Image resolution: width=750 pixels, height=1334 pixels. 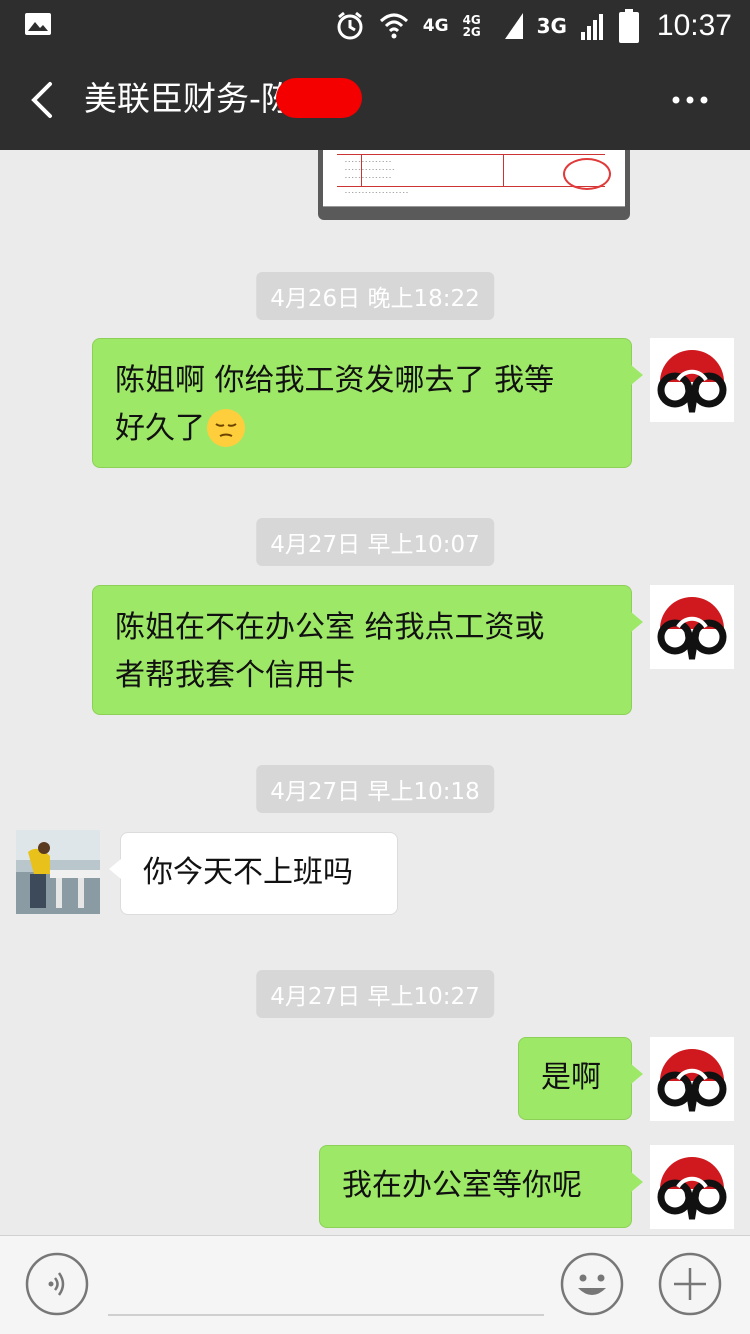 I want to click on network-type-1: 4G, so click(x=435, y=26).